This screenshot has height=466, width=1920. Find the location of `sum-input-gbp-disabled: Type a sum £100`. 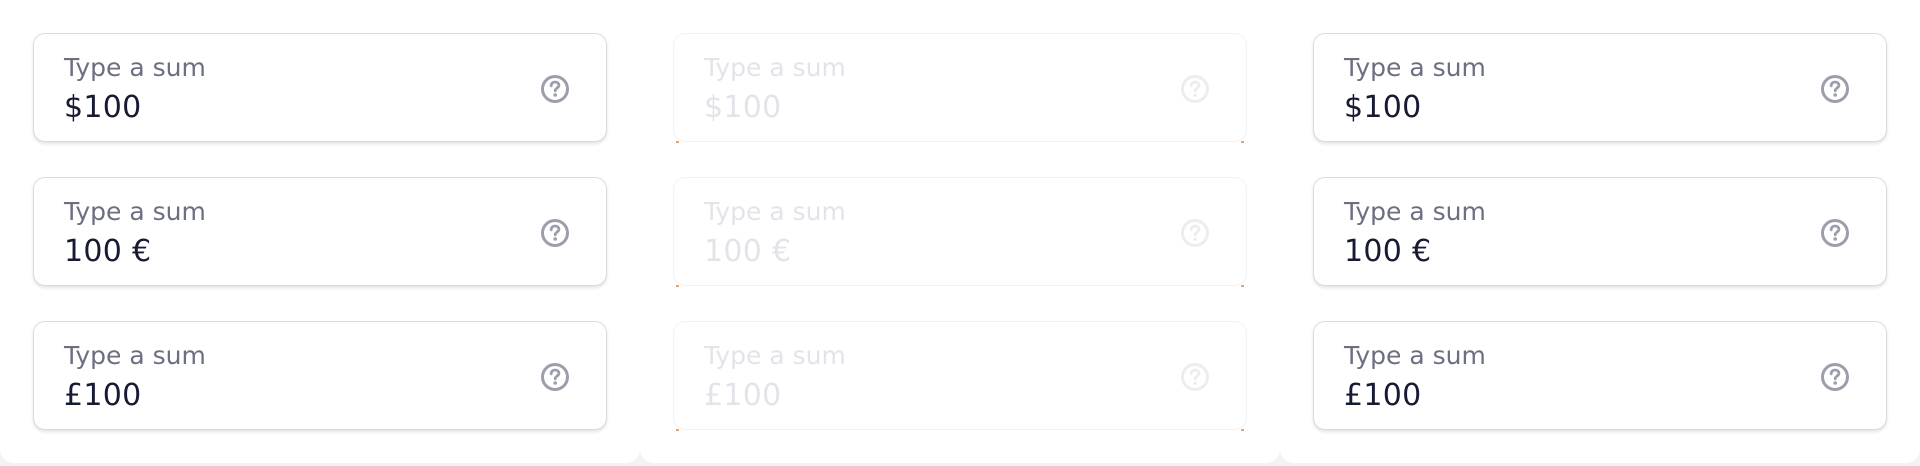

sum-input-gbp-disabled: Type a sum £100 is located at coordinates (960, 376).